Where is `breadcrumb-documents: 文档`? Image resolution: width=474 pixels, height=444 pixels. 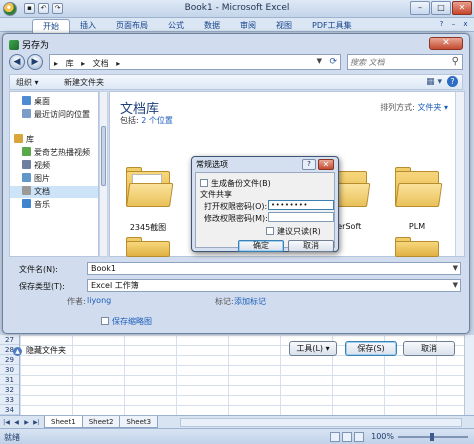 breadcrumb-documents: 文档 is located at coordinates (101, 63).